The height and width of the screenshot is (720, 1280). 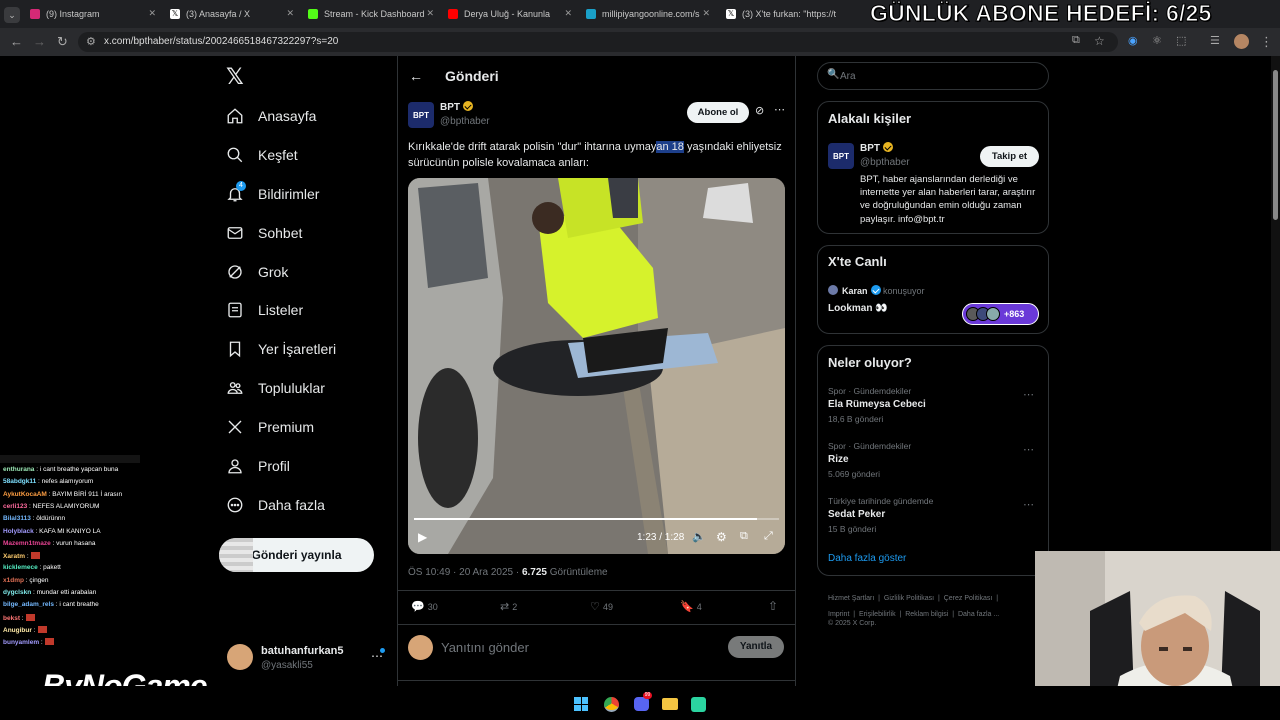 I want to click on nav-messages: Sohbet, so click(x=264, y=233).